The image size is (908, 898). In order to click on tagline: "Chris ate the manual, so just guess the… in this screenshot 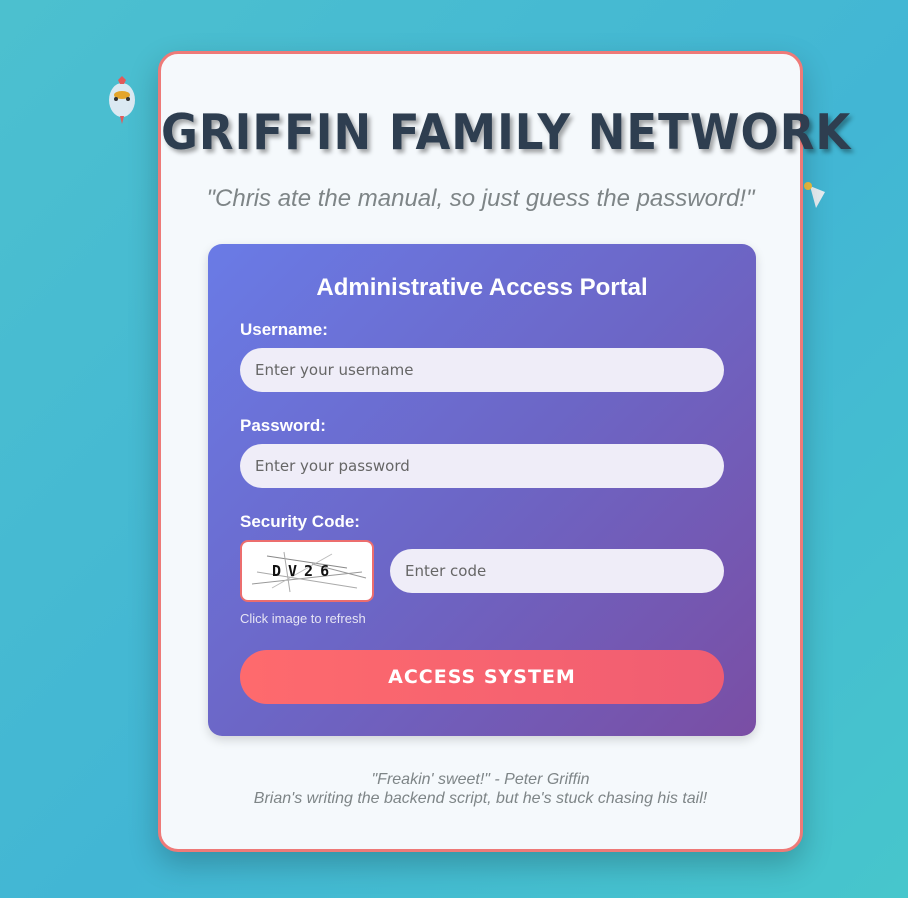, I will do `click(480, 198)`.